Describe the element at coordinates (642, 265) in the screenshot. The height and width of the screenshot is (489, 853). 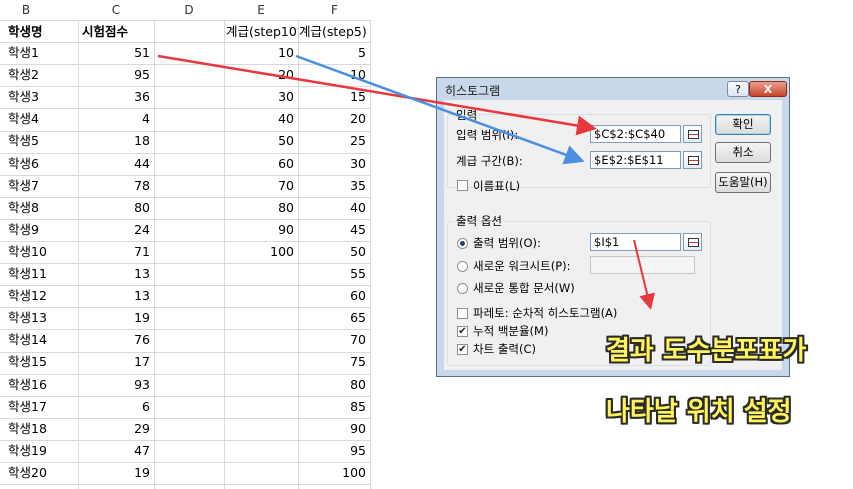
I see `new-worksheet-field` at that location.